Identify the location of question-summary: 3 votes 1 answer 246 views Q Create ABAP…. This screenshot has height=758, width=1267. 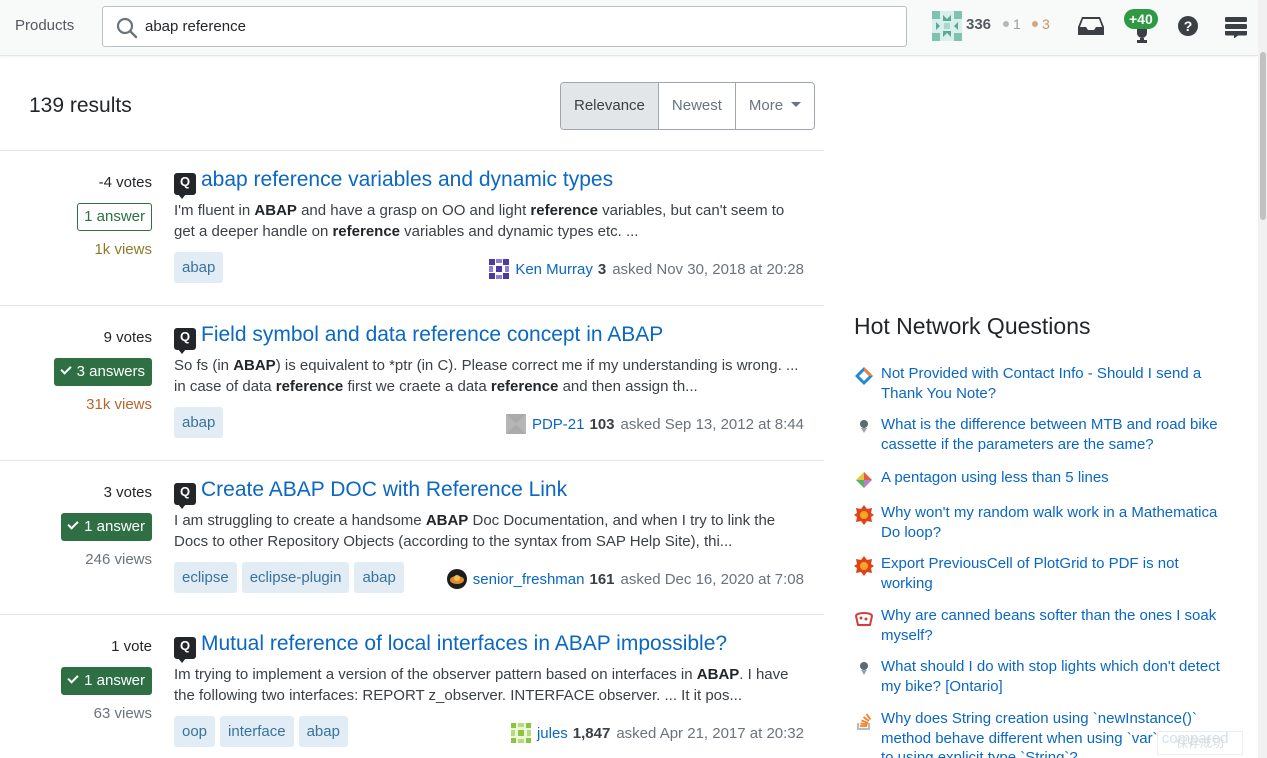
(412, 537).